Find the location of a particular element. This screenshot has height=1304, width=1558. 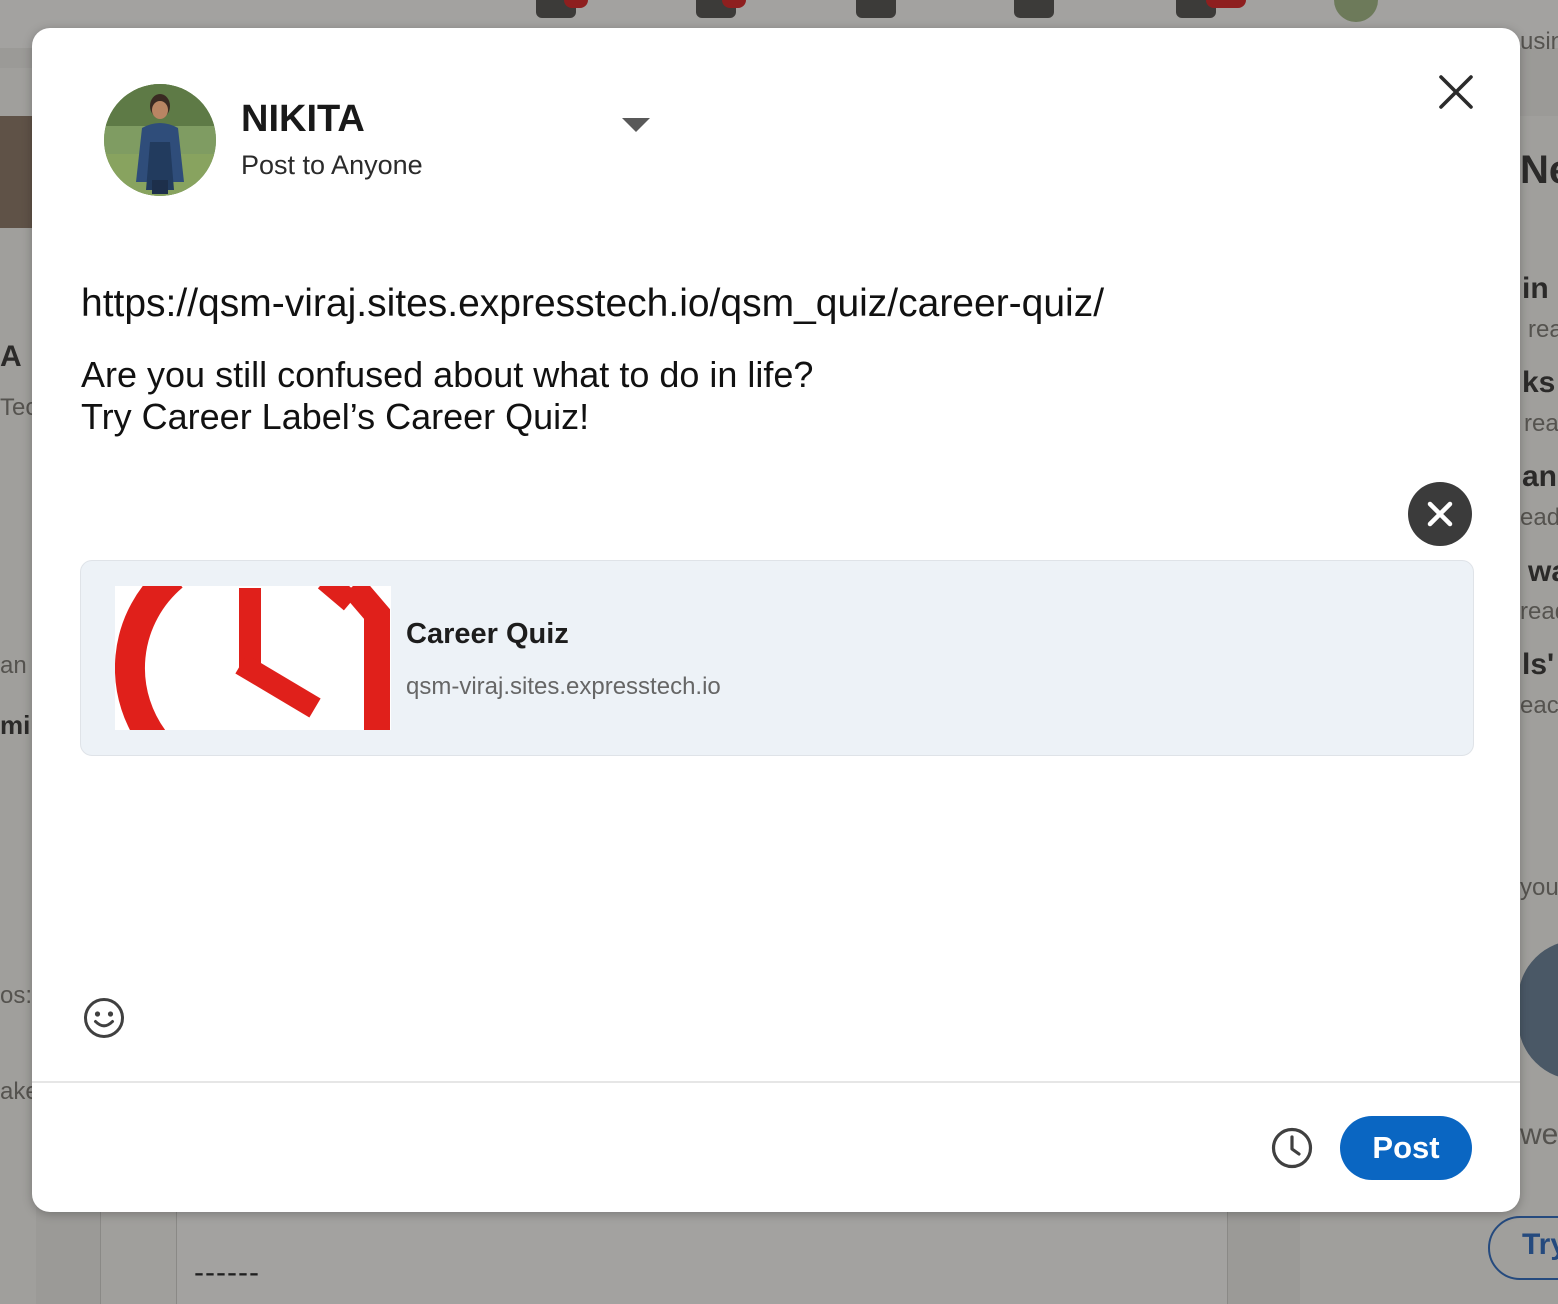

background-feed-card is located at coordinates (701, 1258).